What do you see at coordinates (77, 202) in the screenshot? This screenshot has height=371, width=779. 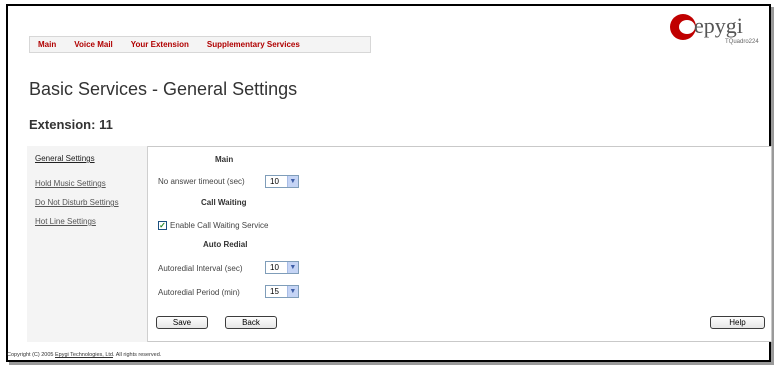 I see `sidebar-item-do-not-disturb-settings: Do Not Disturb Settings` at bounding box center [77, 202].